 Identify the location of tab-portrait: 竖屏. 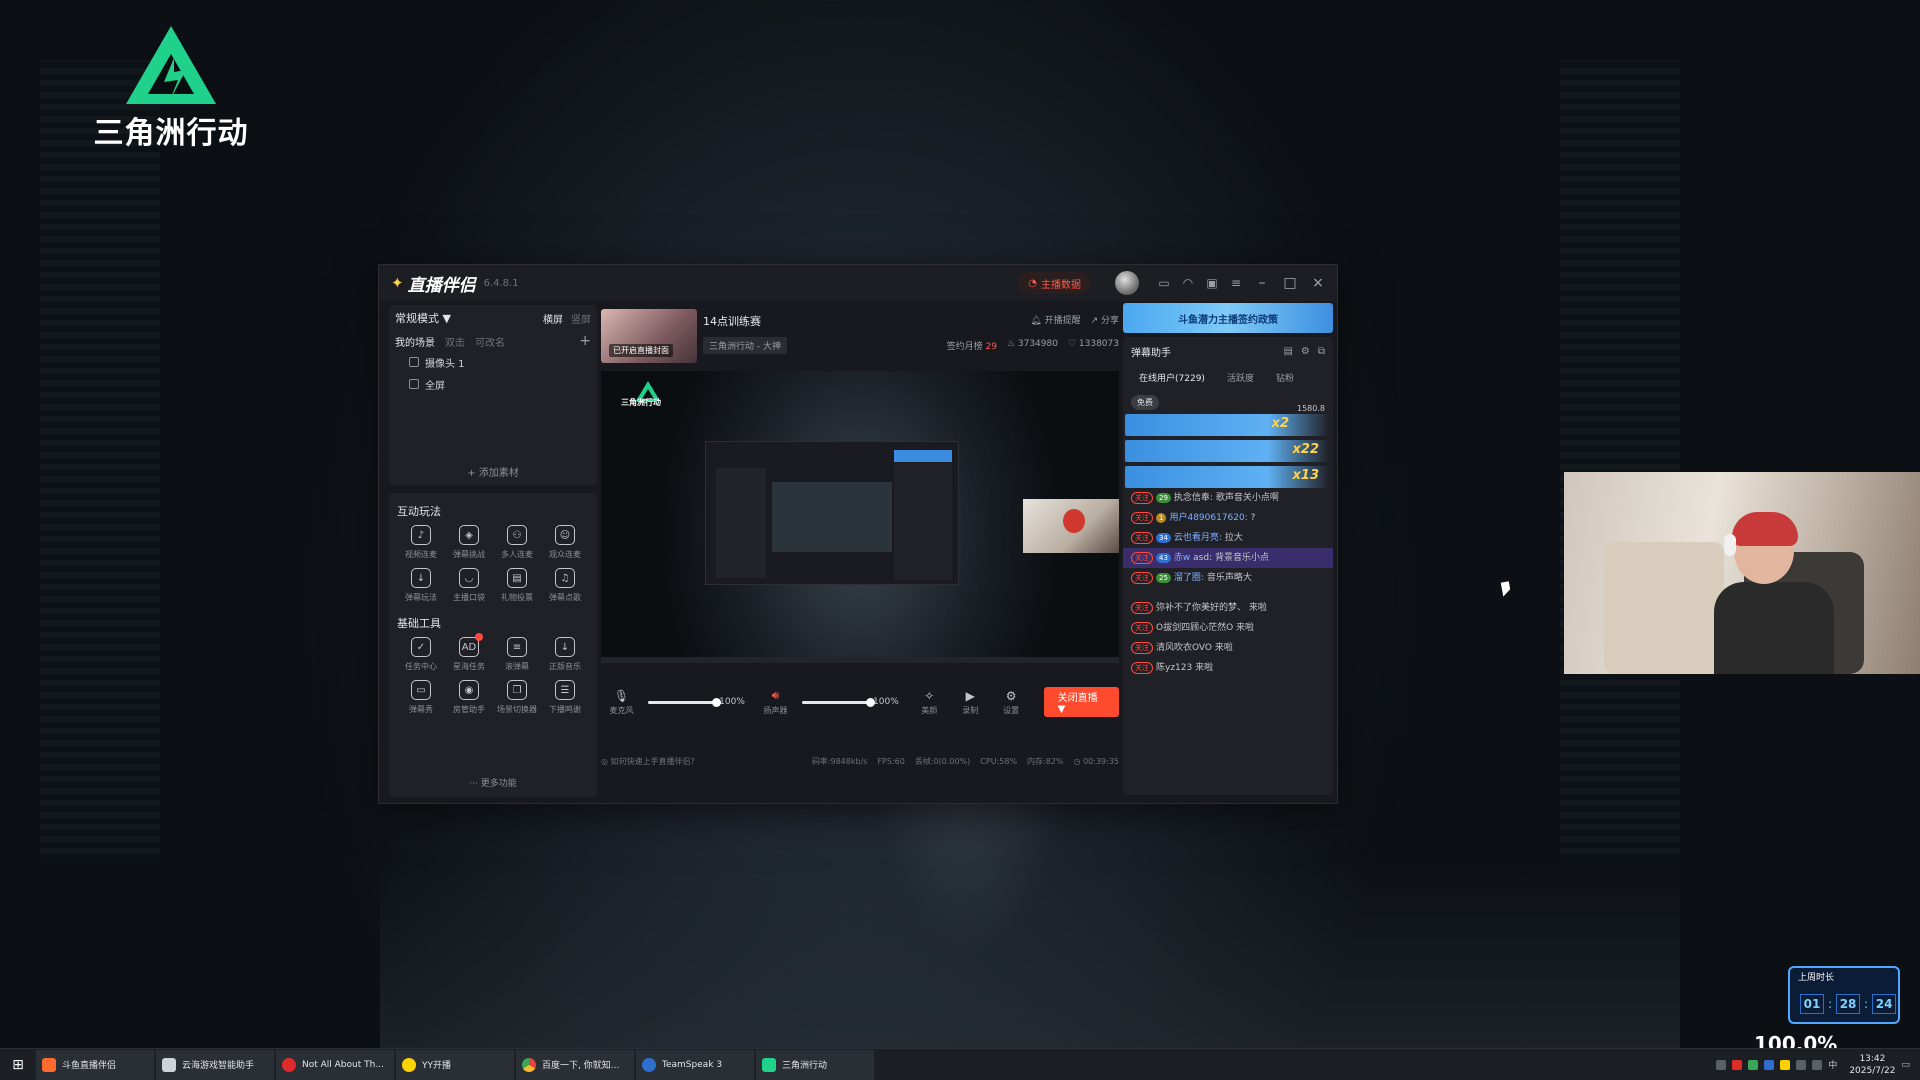
(581, 318).